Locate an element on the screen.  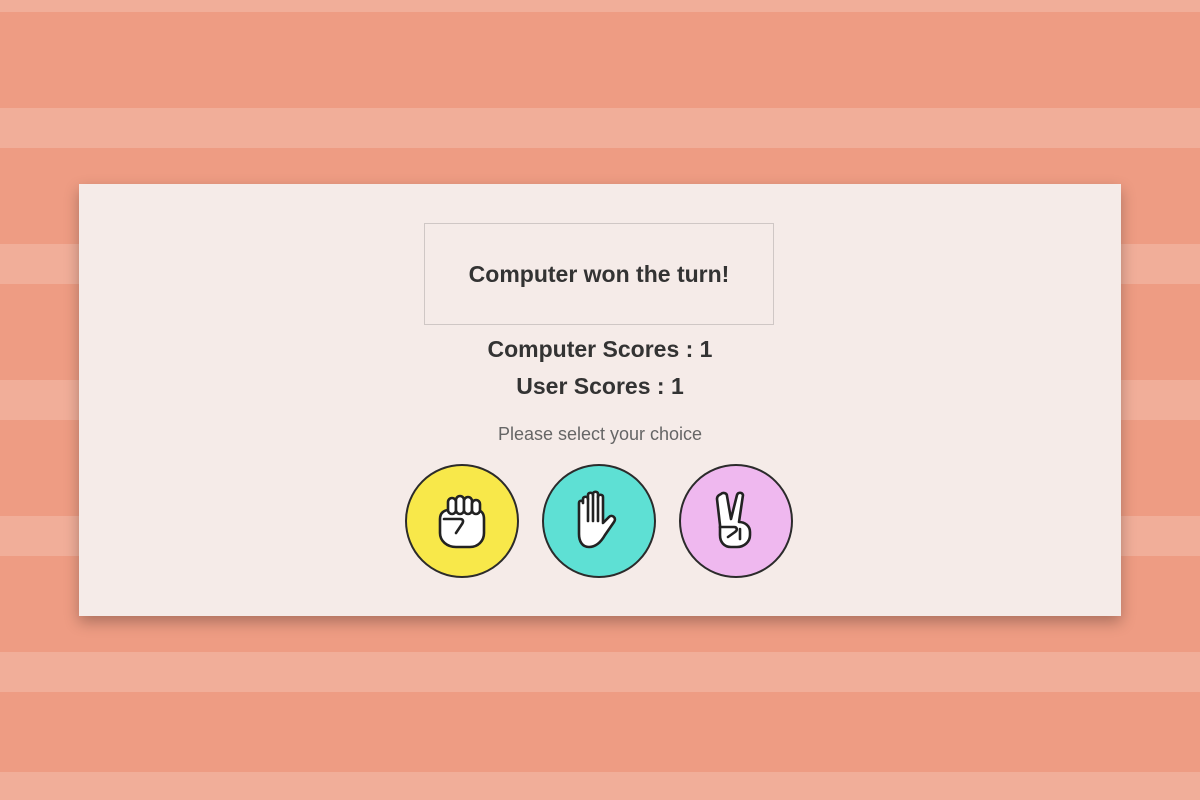
paper-button is located at coordinates (599, 521).